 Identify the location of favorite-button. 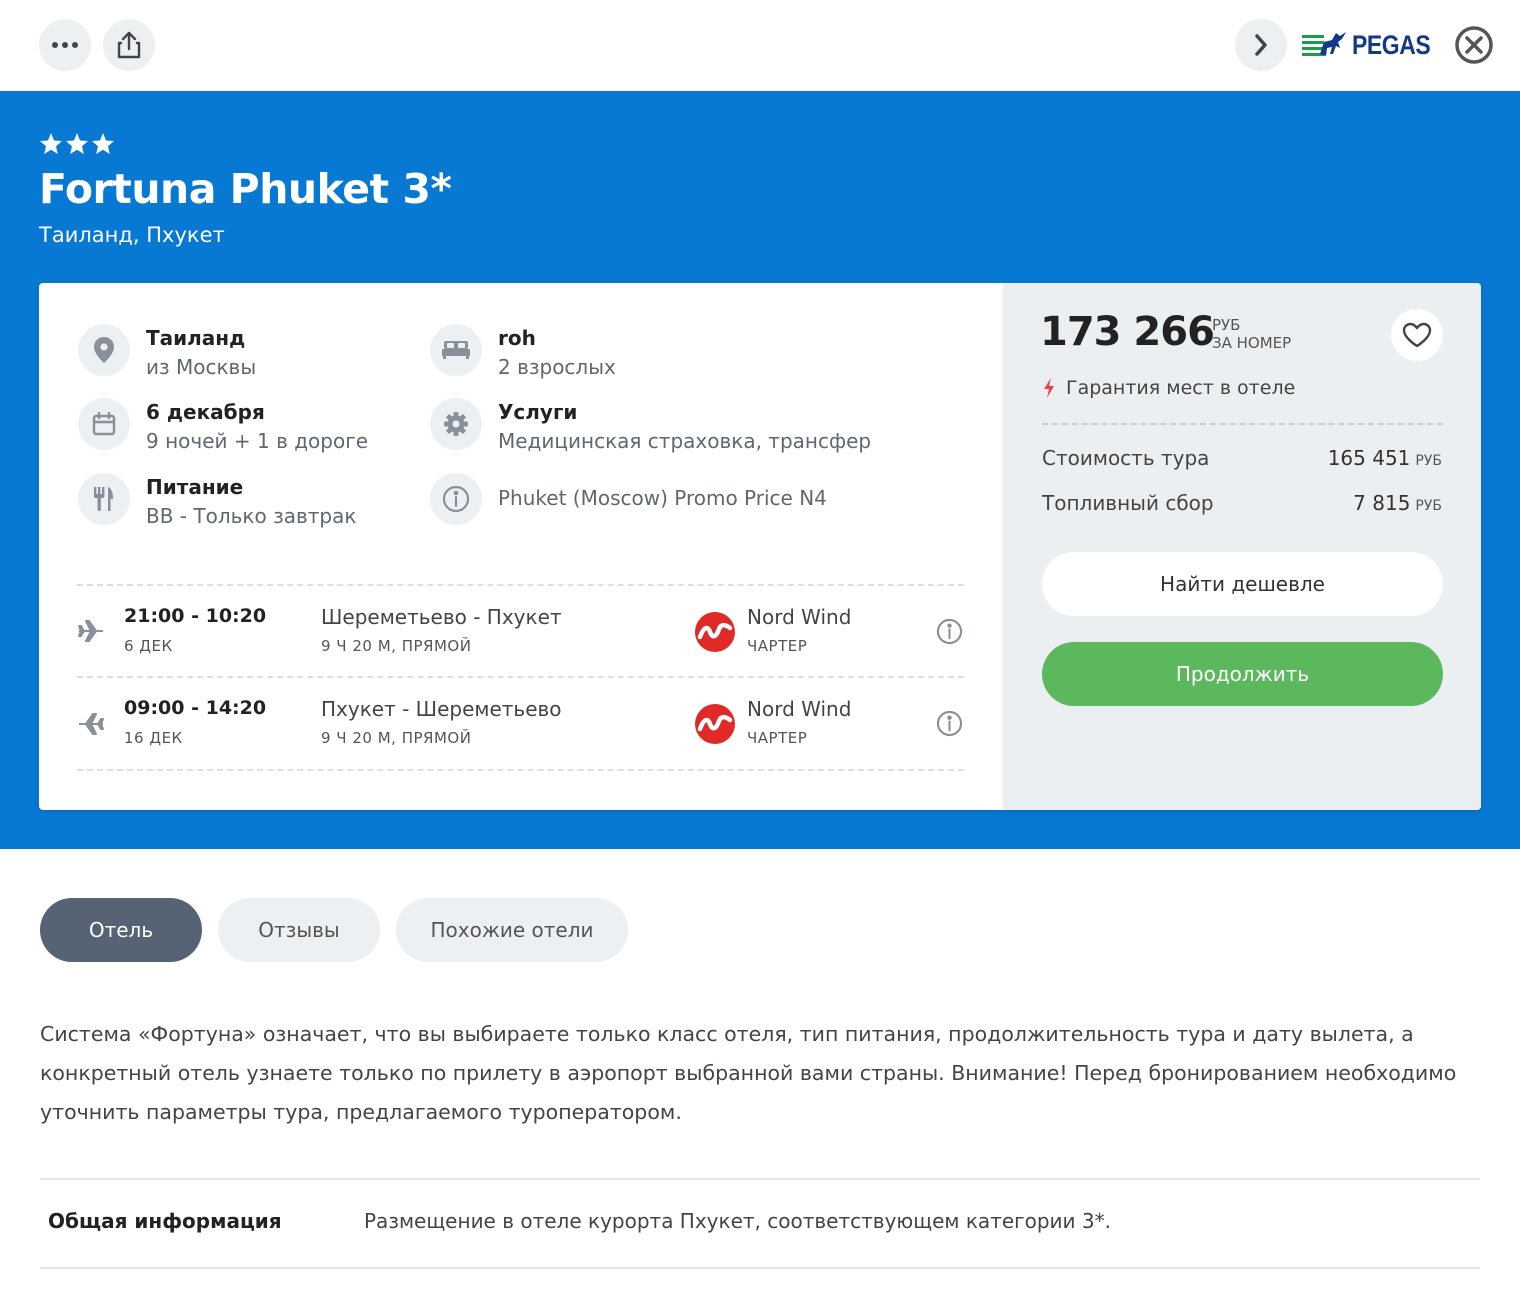
(1417, 335).